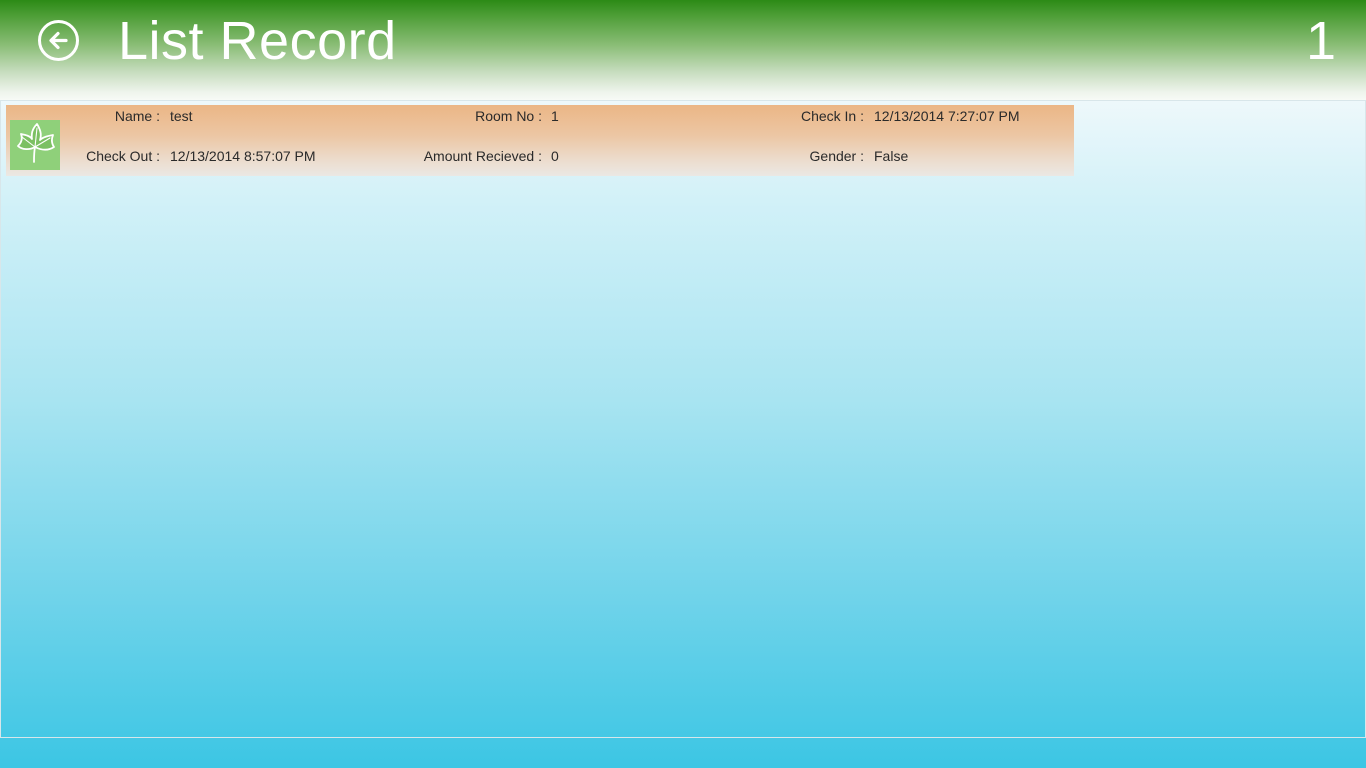  I want to click on back-button, so click(58, 40).